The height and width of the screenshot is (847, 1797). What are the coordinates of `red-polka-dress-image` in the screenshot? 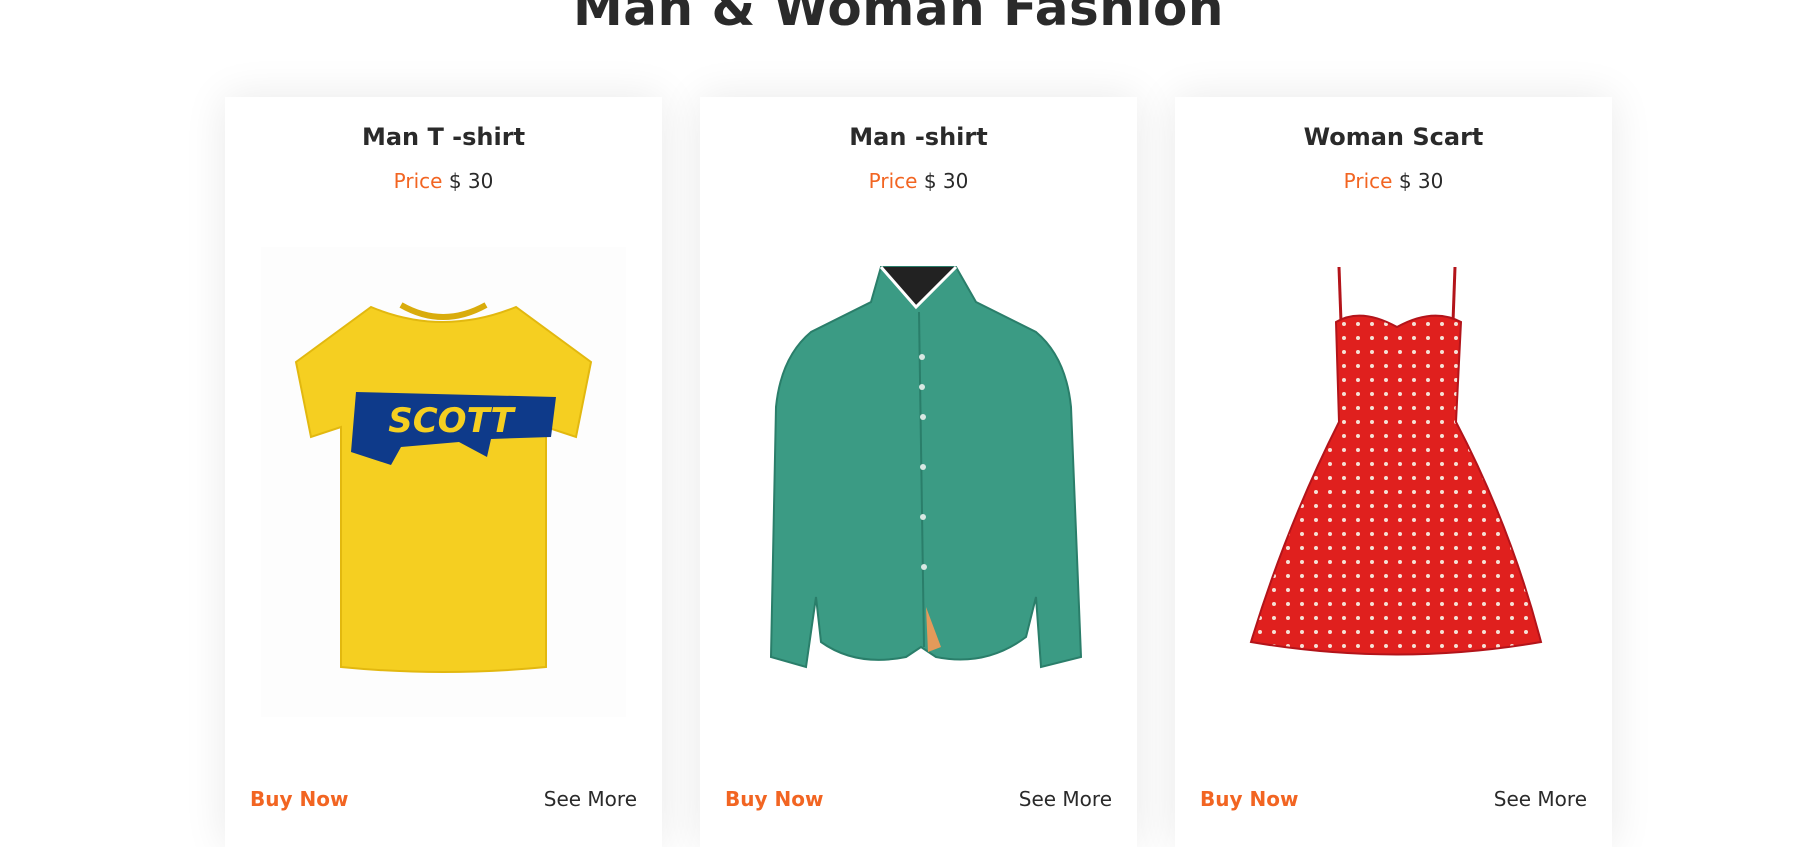 It's located at (1393, 482).